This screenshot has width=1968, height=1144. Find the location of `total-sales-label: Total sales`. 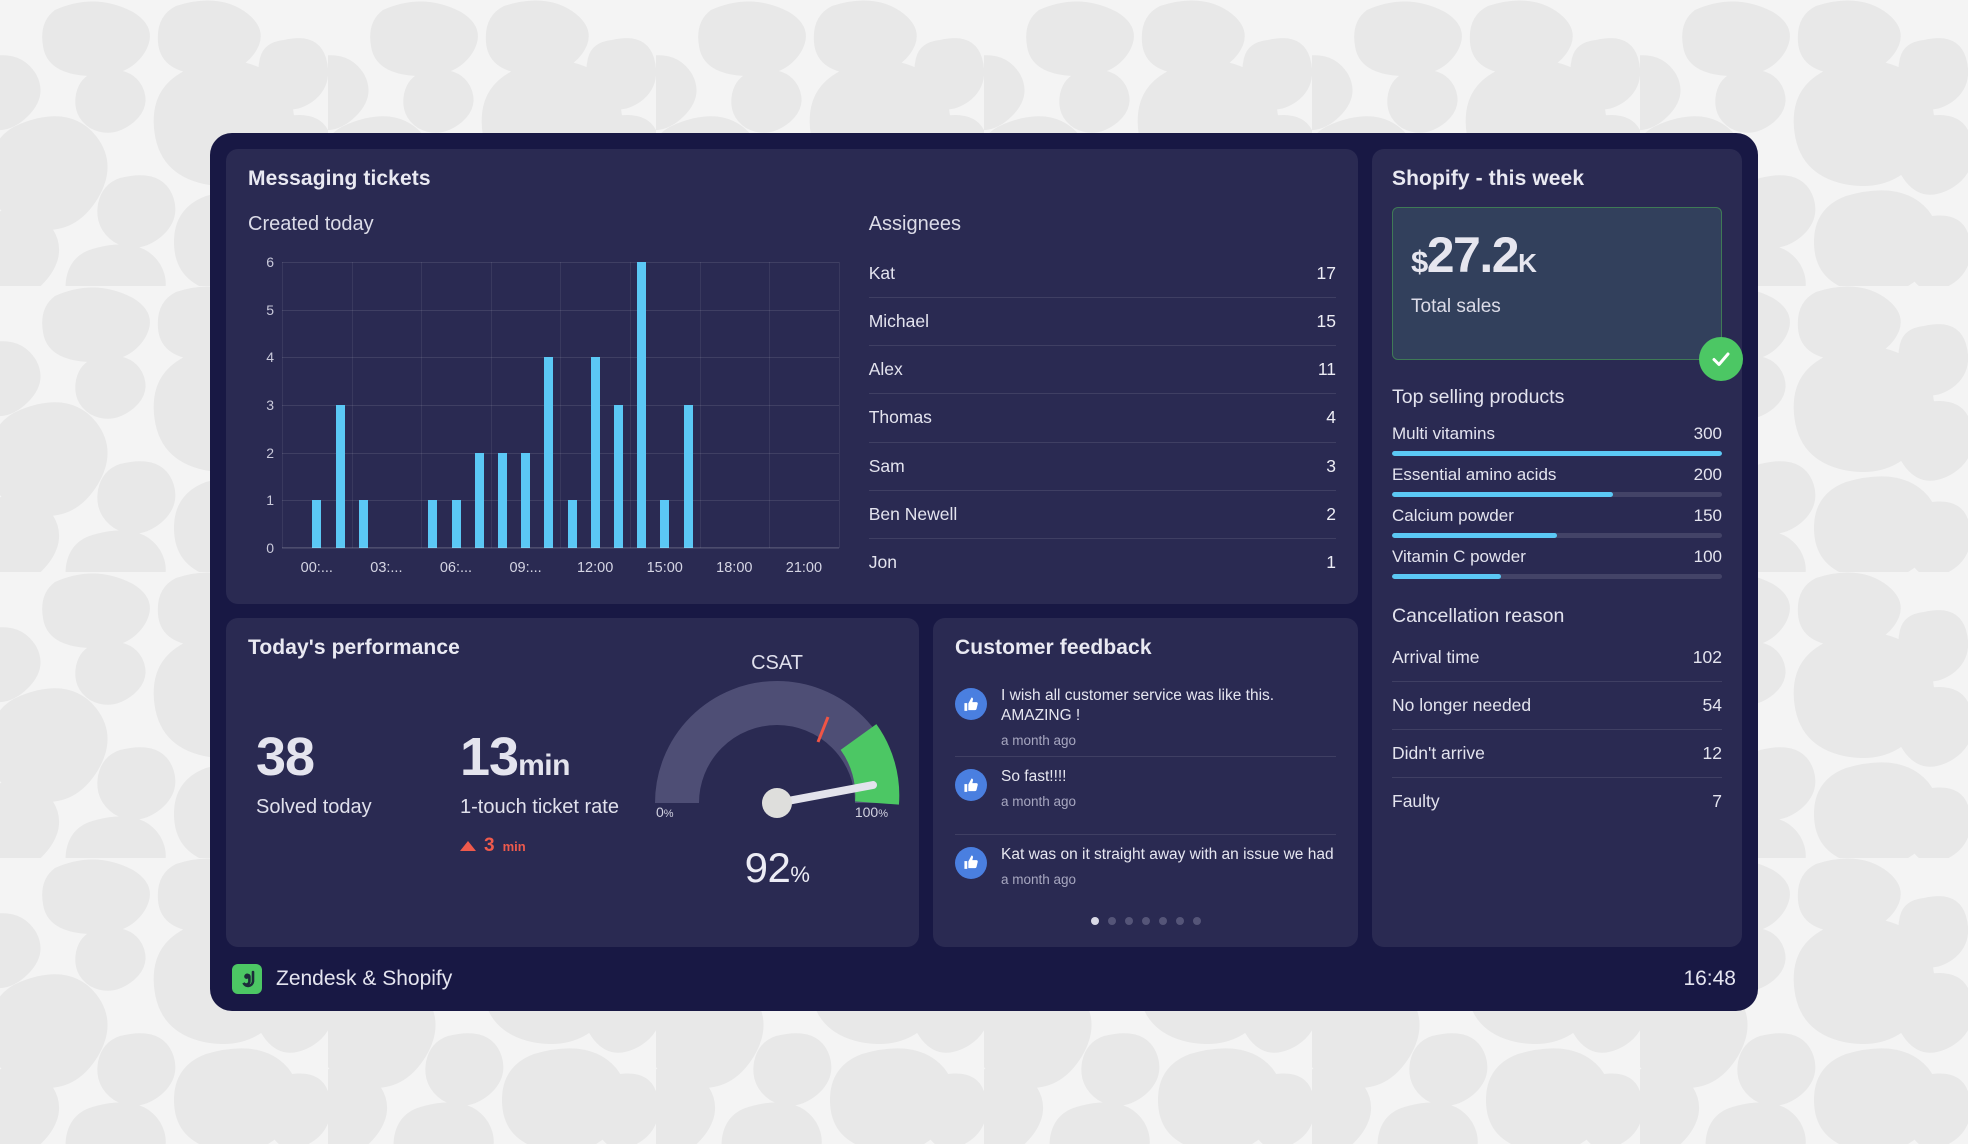

total-sales-label: Total sales is located at coordinates (1456, 306).